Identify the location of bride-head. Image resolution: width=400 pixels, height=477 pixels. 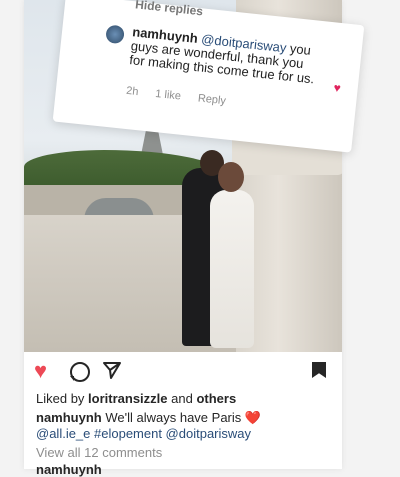
(231, 177).